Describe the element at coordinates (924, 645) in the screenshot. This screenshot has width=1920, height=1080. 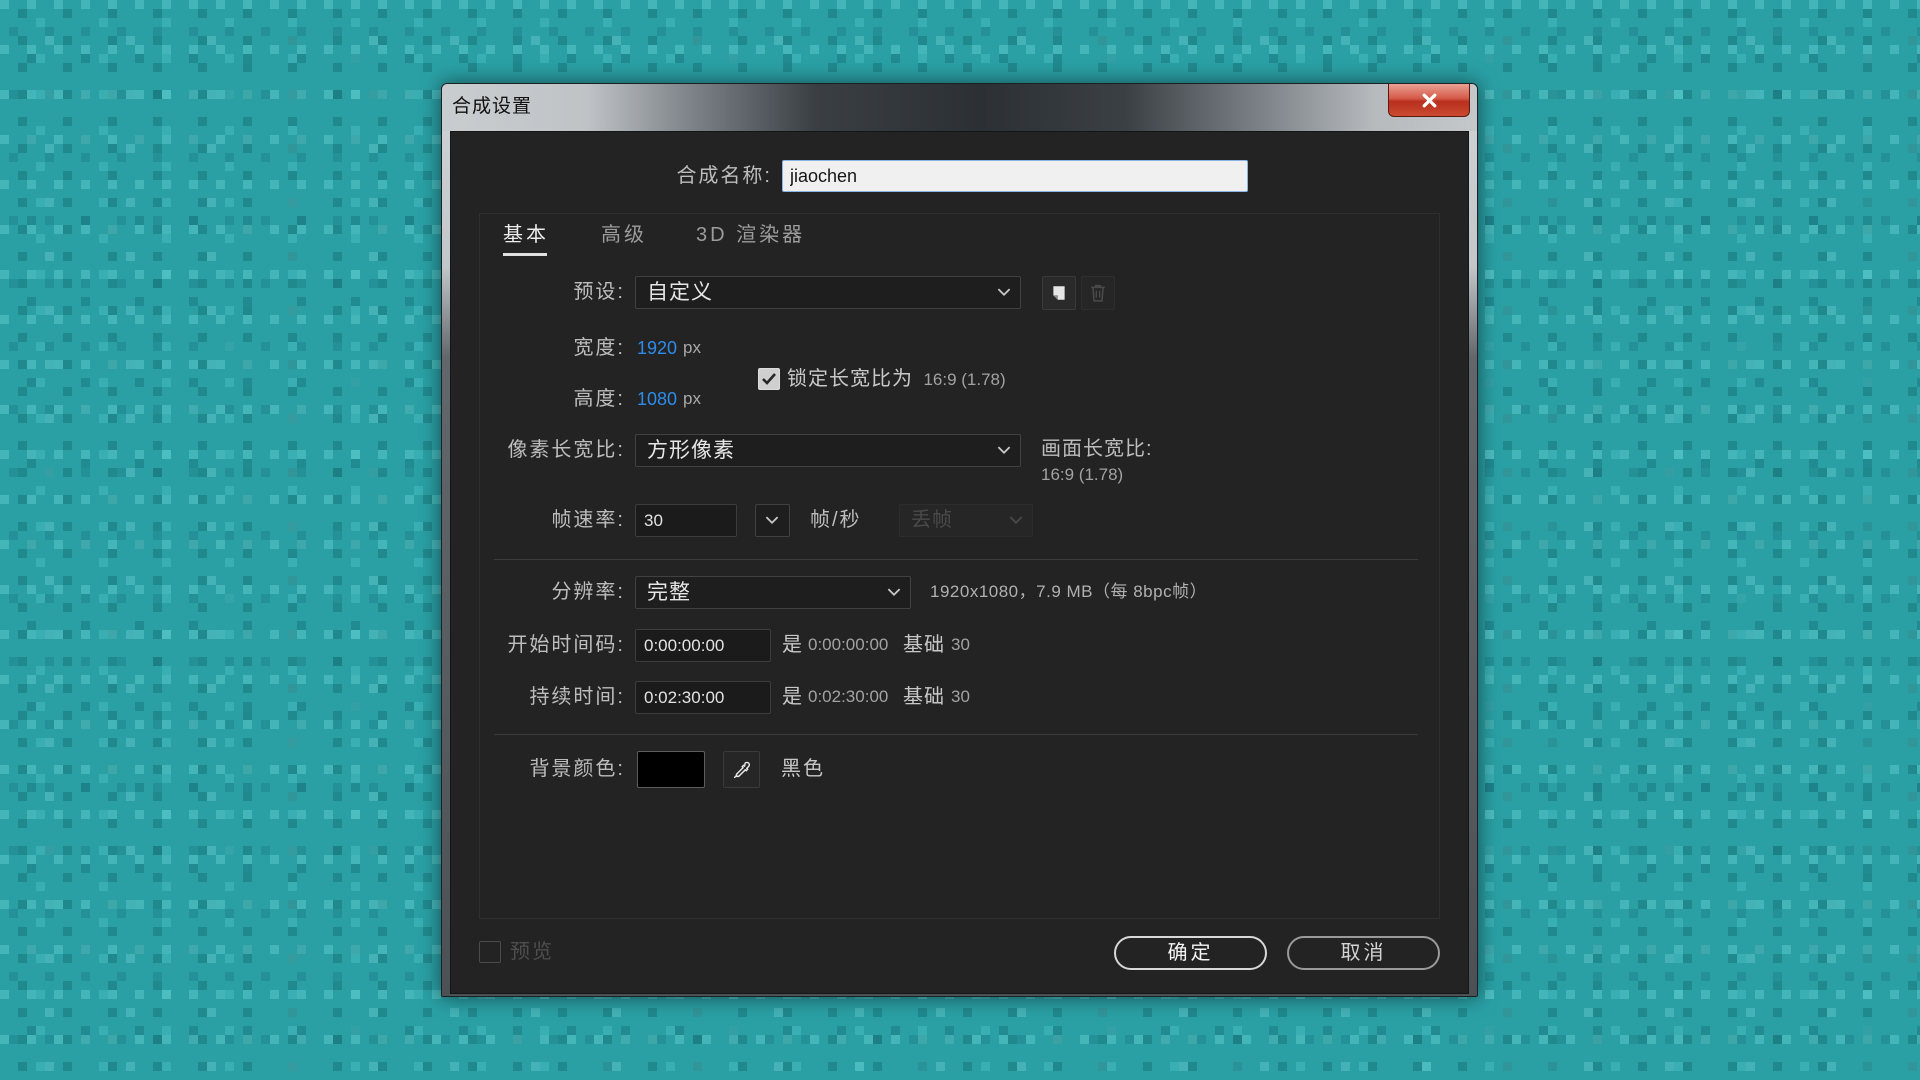
I see `start-timecode-base-label: 基础` at that location.